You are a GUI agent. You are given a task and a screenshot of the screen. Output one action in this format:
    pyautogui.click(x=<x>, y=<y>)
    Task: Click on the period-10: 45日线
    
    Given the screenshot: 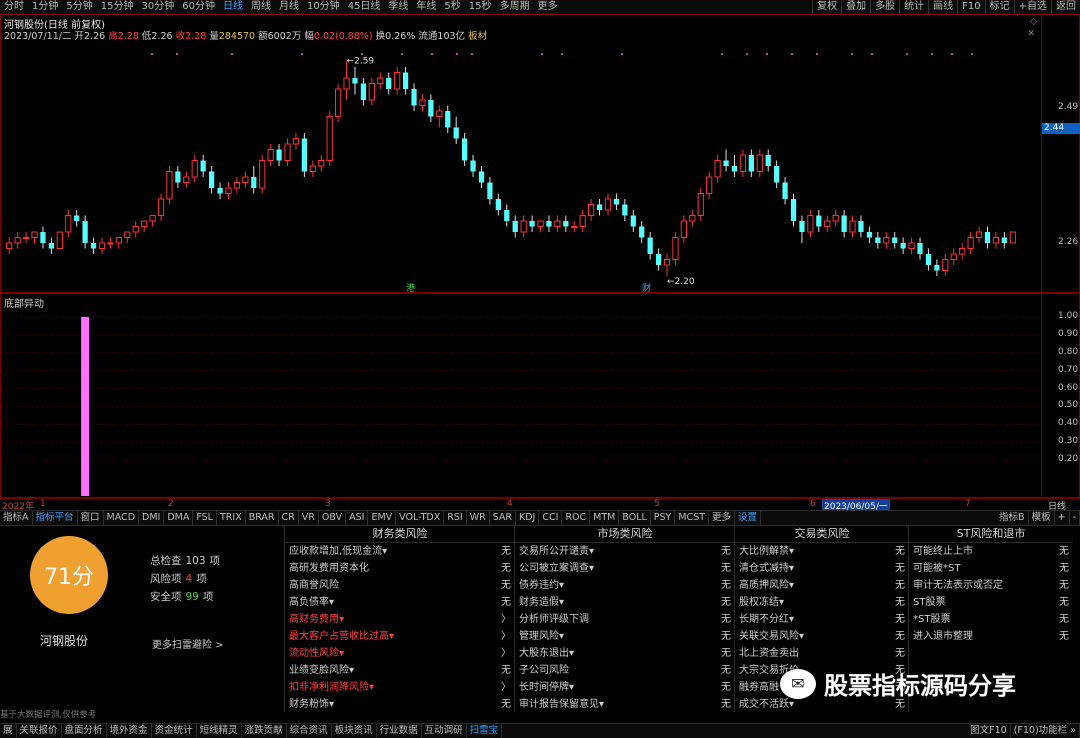 What is the action you would take?
    pyautogui.click(x=364, y=7)
    